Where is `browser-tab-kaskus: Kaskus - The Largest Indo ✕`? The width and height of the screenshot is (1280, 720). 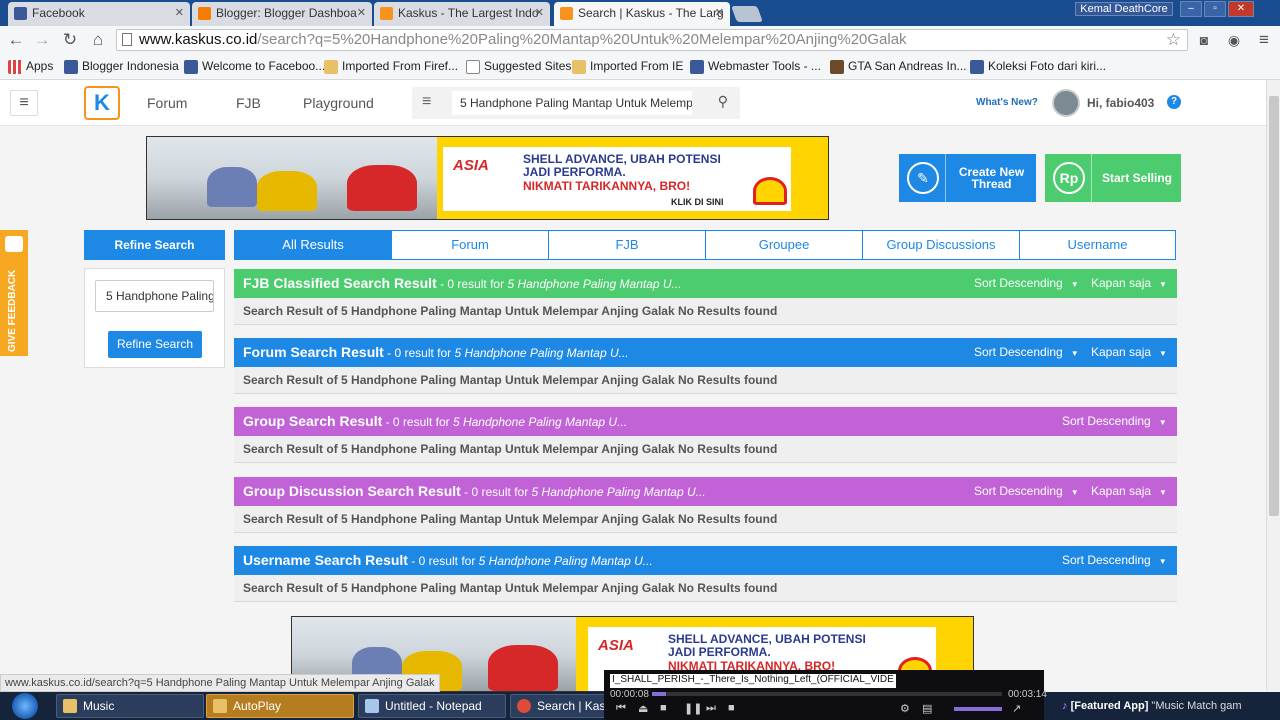
browser-tab-kaskus: Kaskus - The Largest Indo ✕ is located at coordinates (462, 14).